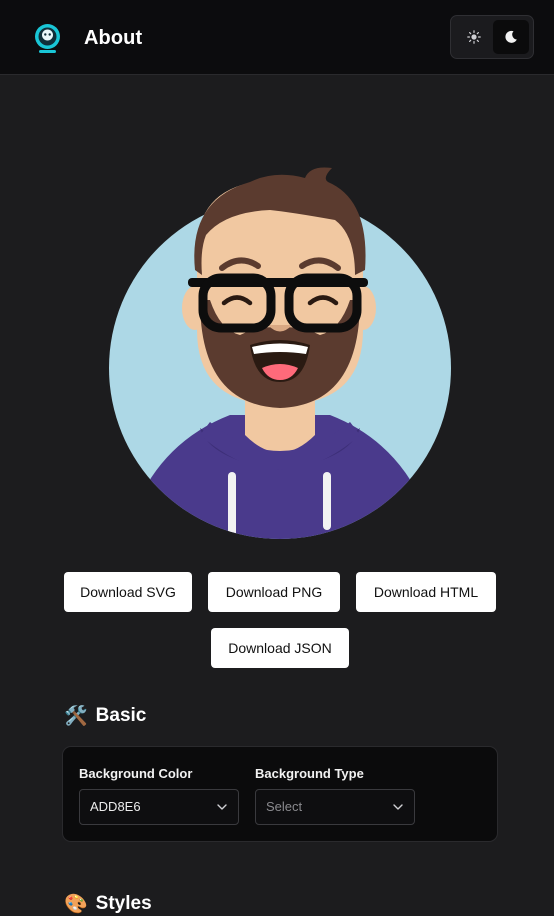  What do you see at coordinates (136, 773) in the screenshot?
I see `background-color-label: Background Color` at bounding box center [136, 773].